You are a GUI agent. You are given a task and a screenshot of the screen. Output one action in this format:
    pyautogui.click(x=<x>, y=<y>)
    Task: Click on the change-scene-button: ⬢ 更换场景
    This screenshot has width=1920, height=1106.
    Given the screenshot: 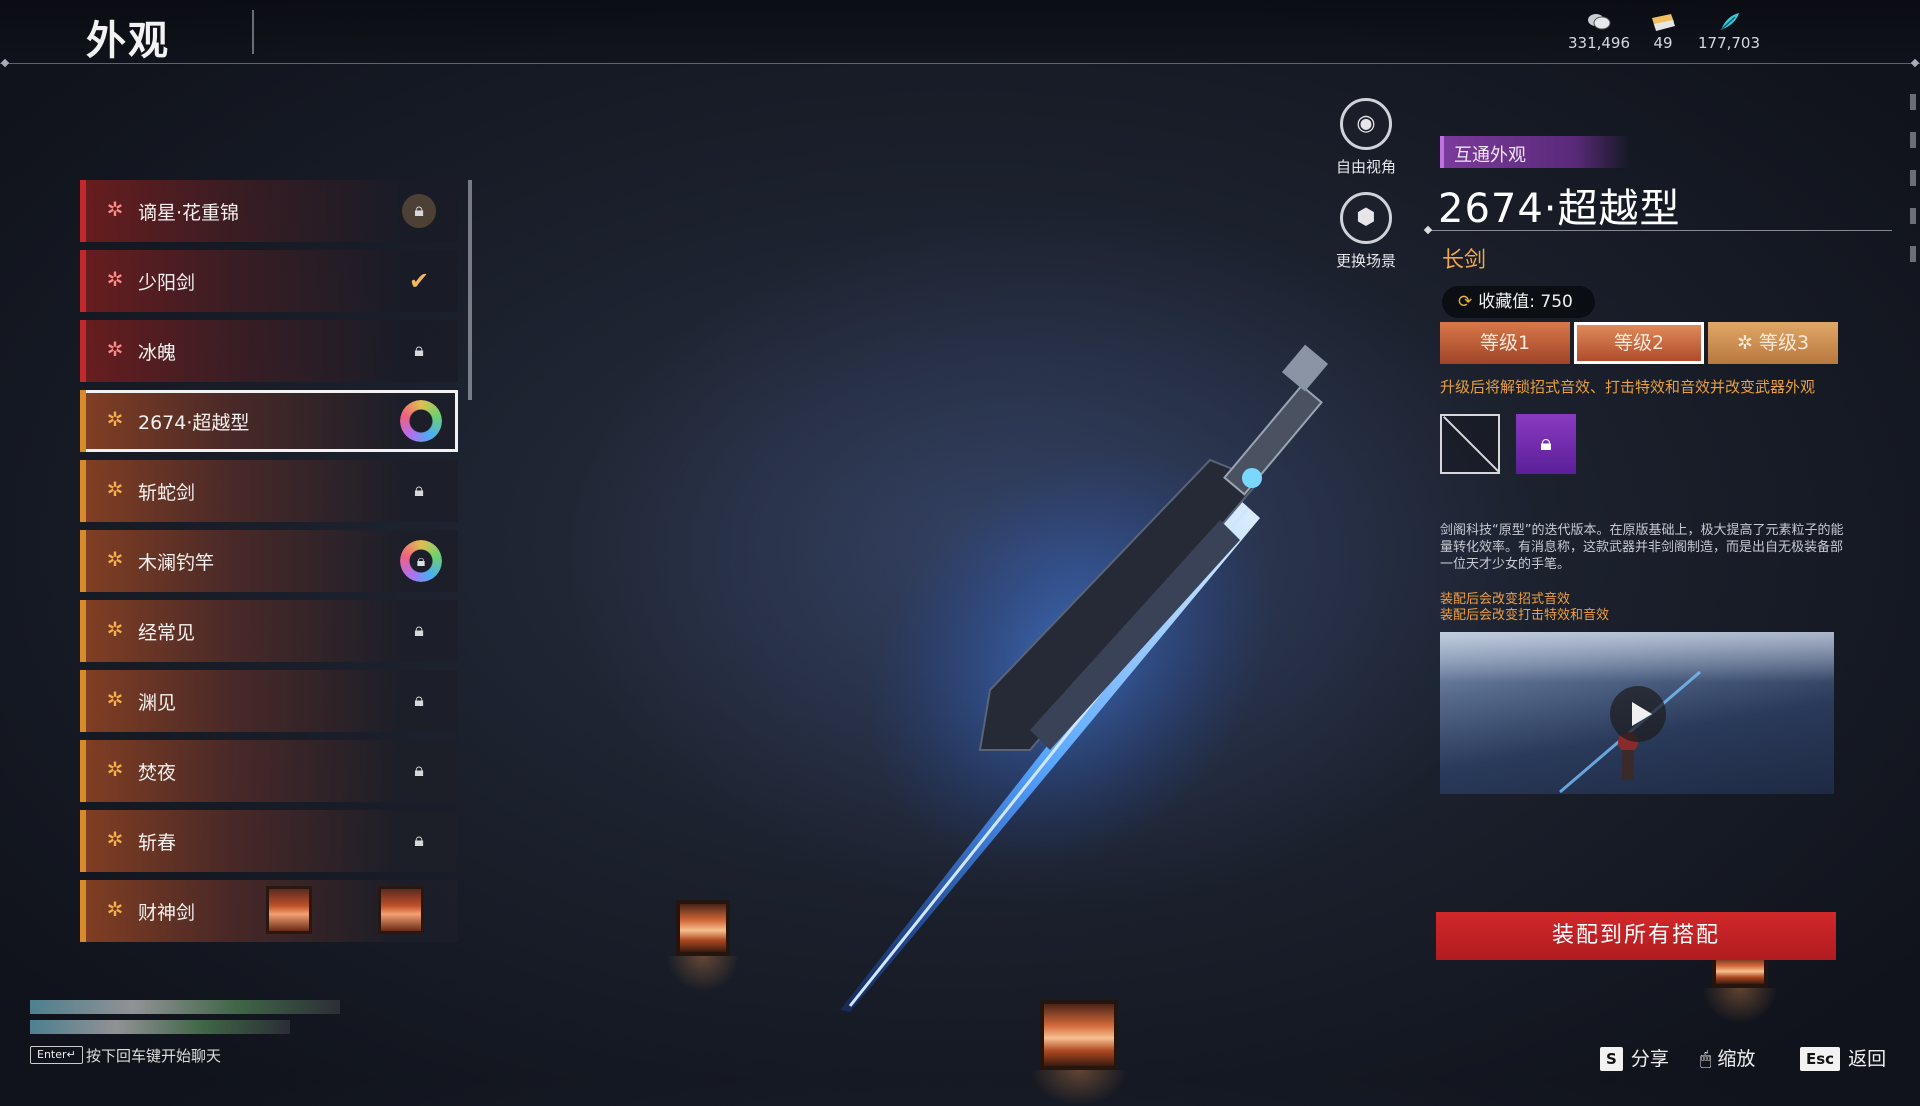 What is the action you would take?
    pyautogui.click(x=1366, y=231)
    